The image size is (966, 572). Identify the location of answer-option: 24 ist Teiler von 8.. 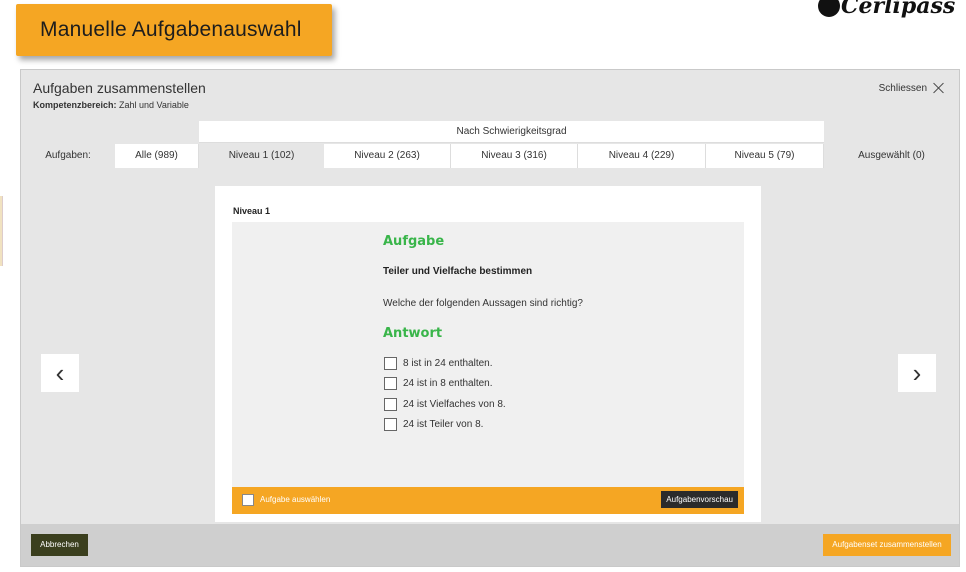
(433, 424).